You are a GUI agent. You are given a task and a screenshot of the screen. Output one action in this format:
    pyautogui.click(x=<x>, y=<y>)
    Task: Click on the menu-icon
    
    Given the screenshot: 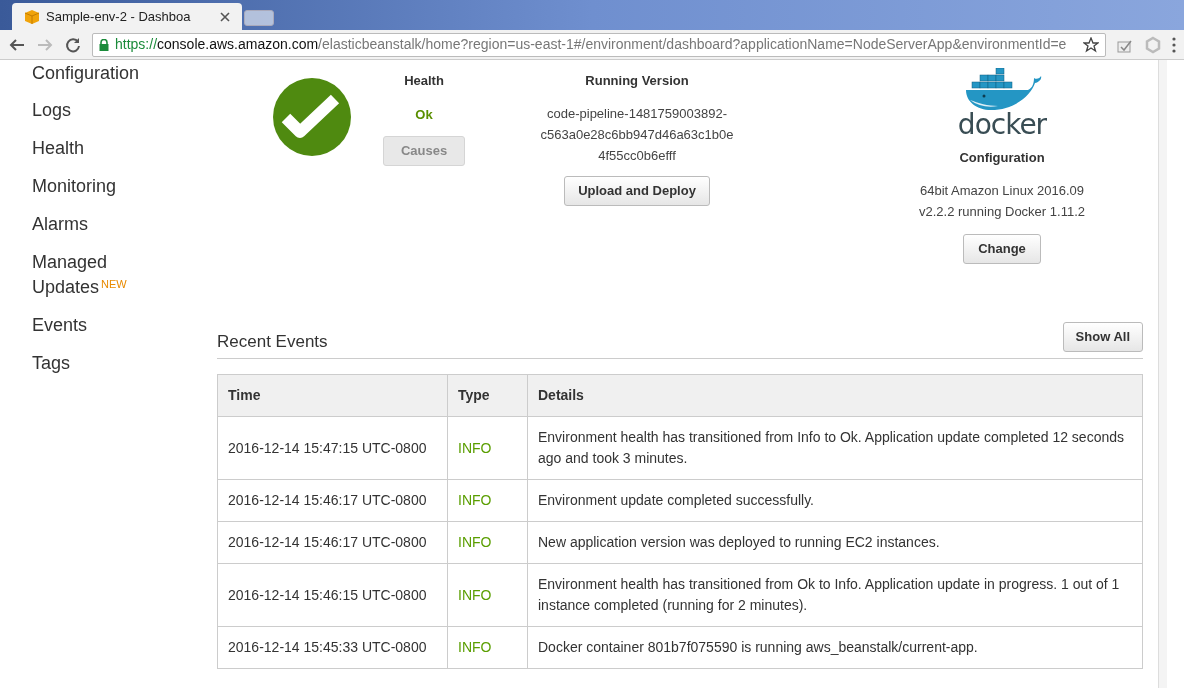 What is the action you would take?
    pyautogui.click(x=1174, y=44)
    